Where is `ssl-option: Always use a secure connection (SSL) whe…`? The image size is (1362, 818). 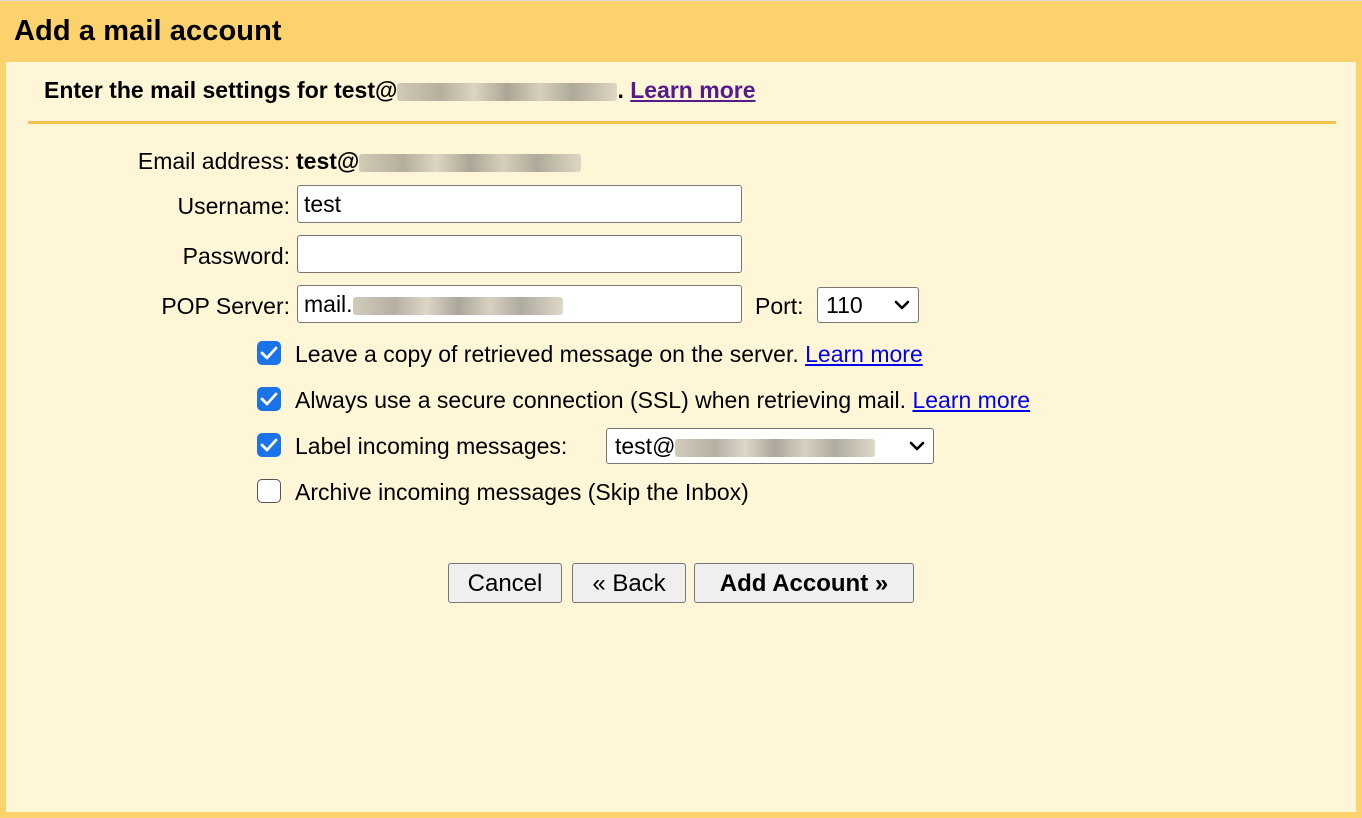 ssl-option: Always use a secure connection (SSL) whe… is located at coordinates (662, 400).